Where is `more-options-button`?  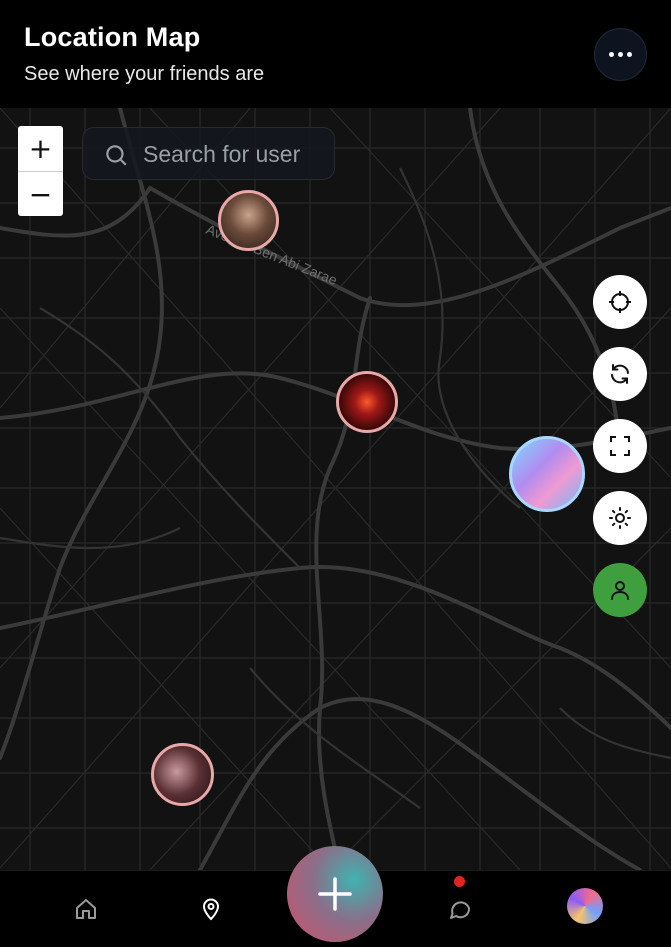
more-options-button is located at coordinates (620, 54).